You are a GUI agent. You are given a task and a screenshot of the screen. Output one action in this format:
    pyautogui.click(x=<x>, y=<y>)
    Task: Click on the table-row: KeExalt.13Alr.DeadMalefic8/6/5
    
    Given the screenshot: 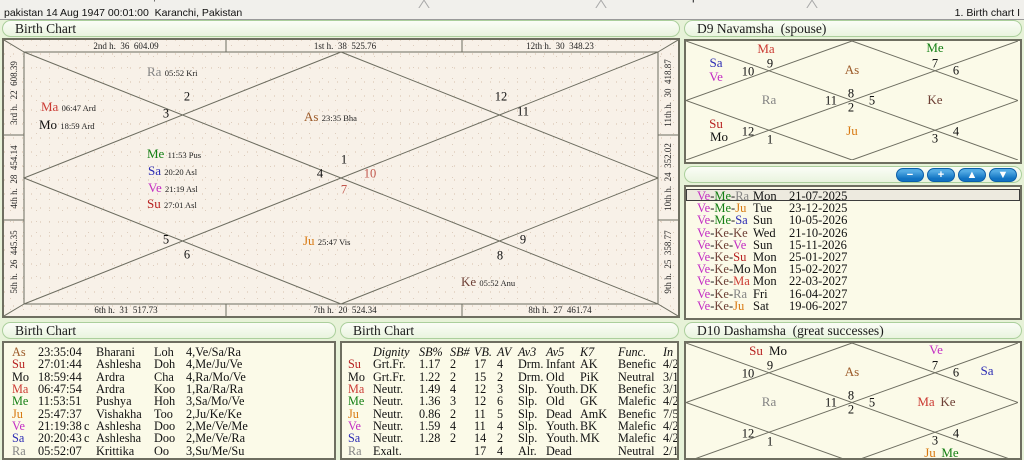 What is the action you would take?
    pyautogui.click(x=509, y=457)
    